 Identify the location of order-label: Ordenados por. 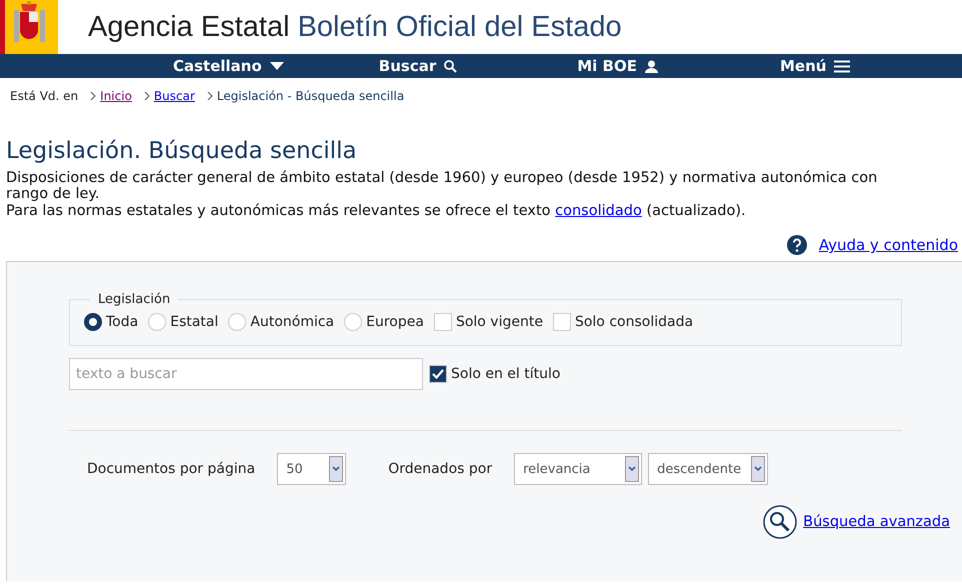
(440, 469).